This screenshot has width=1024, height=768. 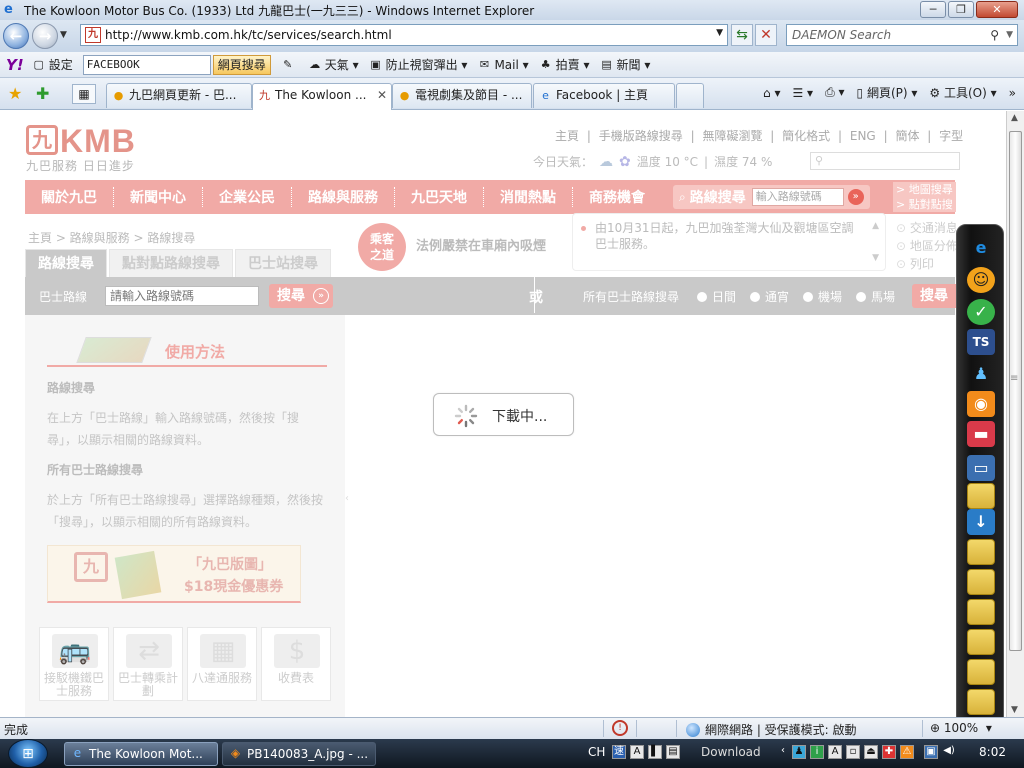 I want to click on radio-day: 日間, so click(x=716, y=296).